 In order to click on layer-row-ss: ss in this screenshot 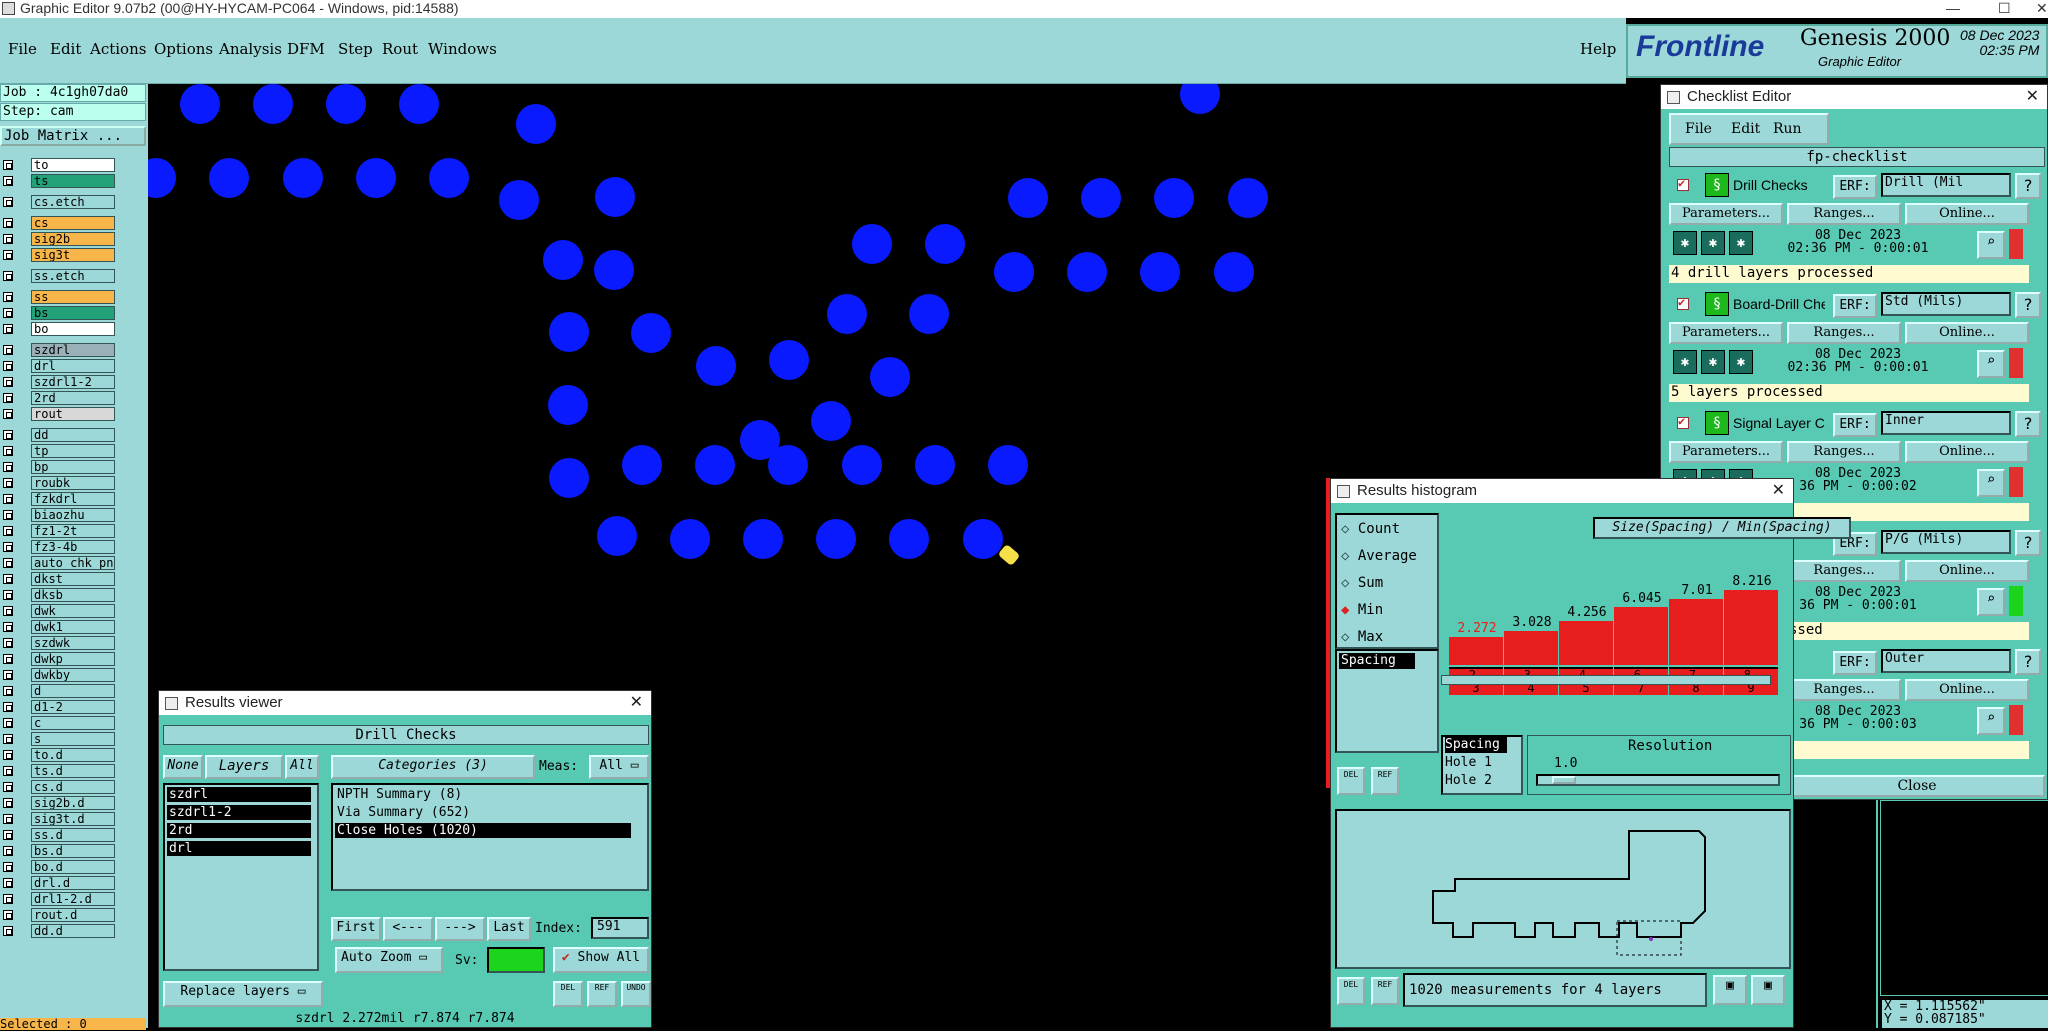, I will do `click(60, 297)`.